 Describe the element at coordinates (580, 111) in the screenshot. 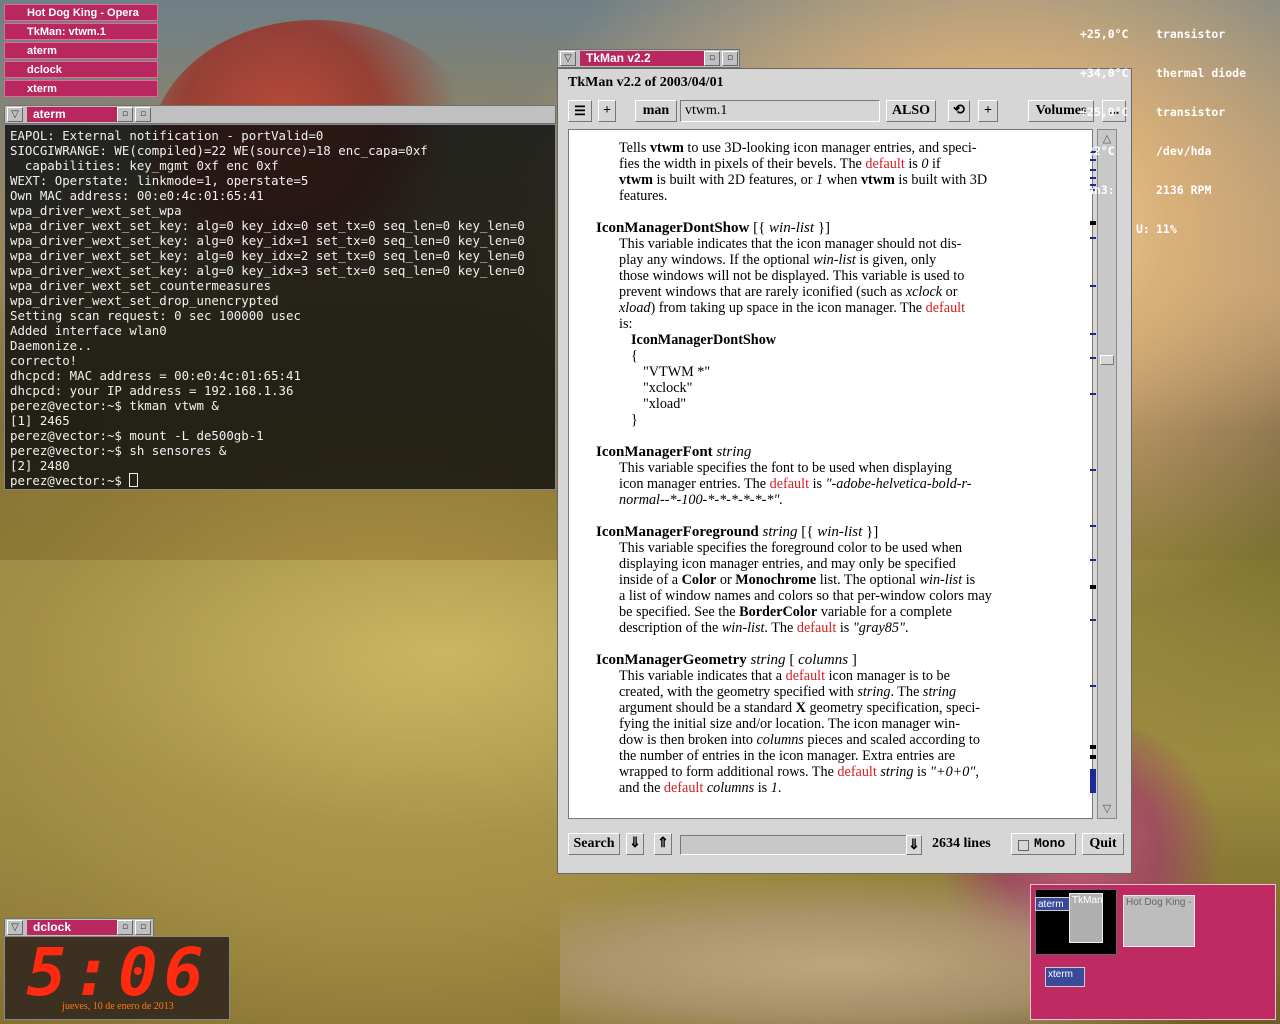

I see `document-icon: ☰` at that location.